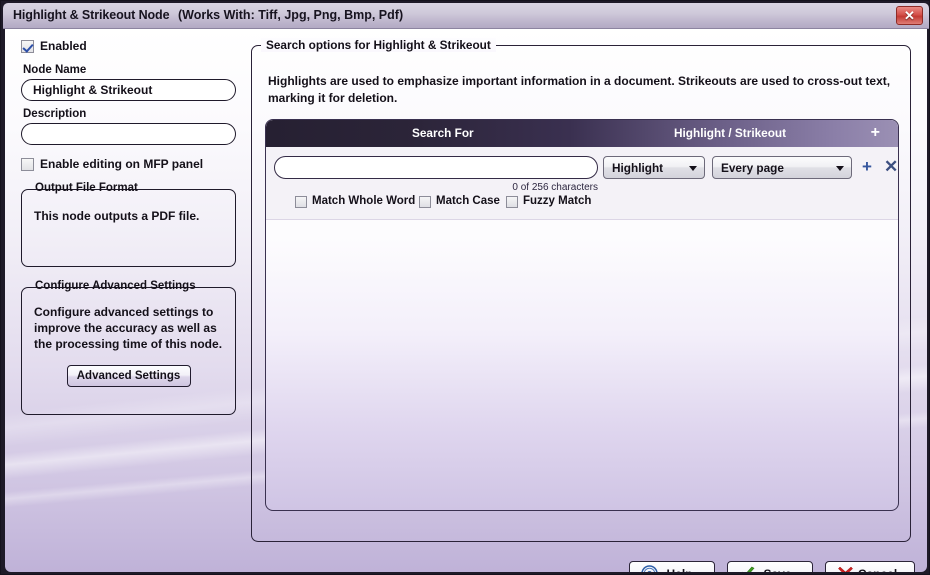 The height and width of the screenshot is (575, 930). Describe the element at coordinates (128, 90) in the screenshot. I see `node-name-input` at that location.